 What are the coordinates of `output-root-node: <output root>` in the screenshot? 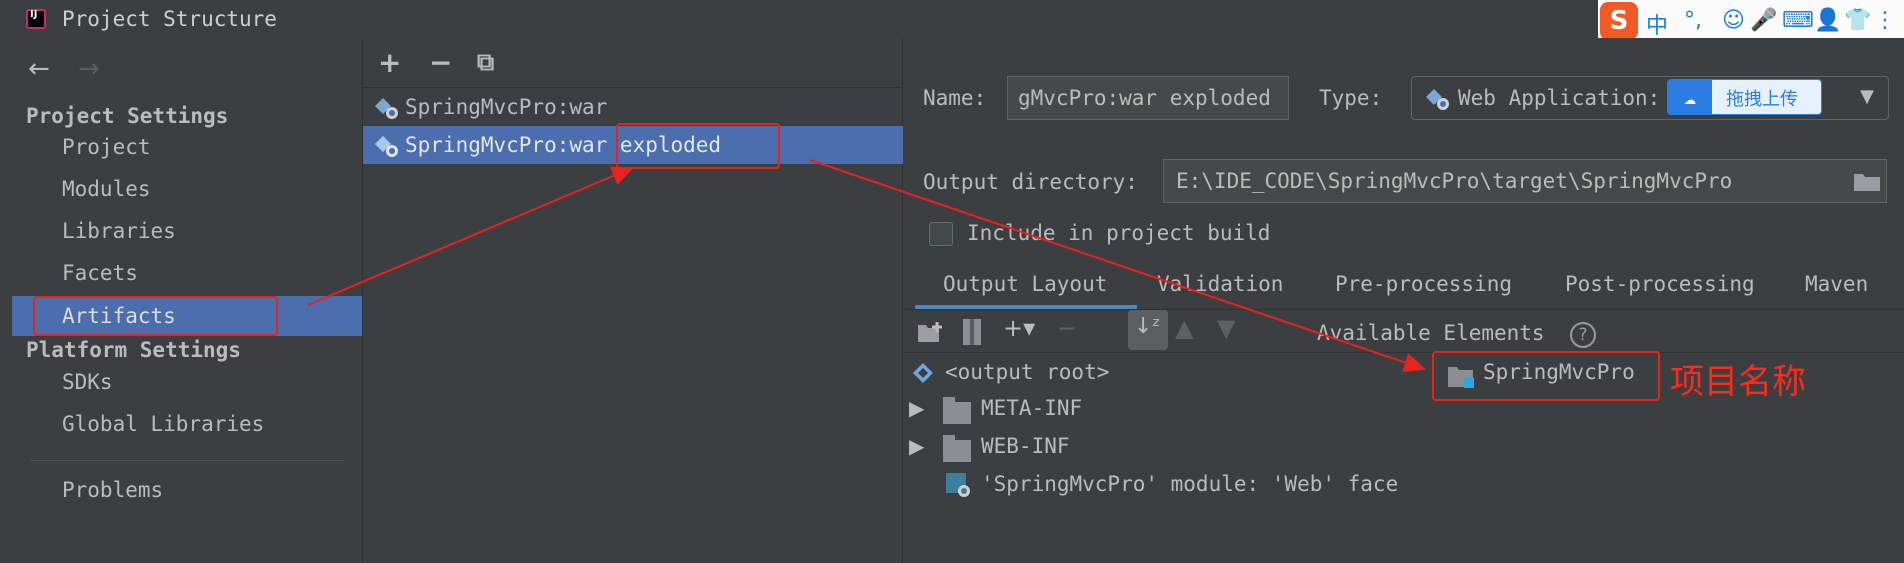 It's located at (1027, 372).